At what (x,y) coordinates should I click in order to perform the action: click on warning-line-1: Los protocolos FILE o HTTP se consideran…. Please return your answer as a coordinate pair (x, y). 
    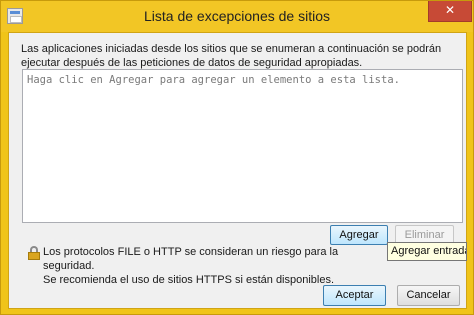
    Looking at the image, I should click on (191, 259).